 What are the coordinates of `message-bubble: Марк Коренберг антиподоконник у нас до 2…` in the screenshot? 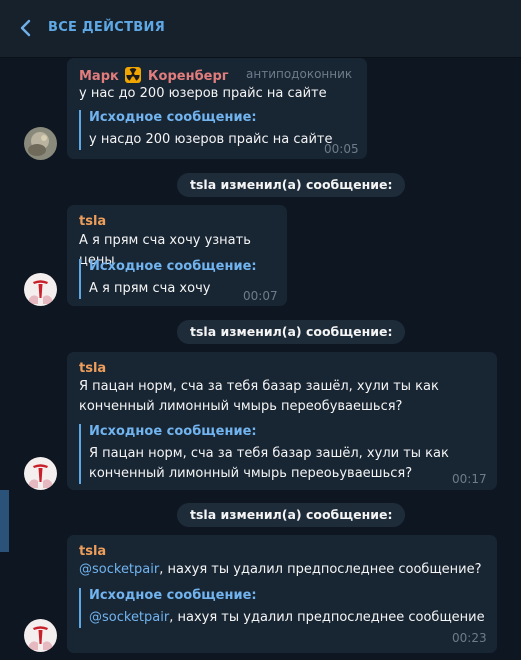 It's located at (217, 108).